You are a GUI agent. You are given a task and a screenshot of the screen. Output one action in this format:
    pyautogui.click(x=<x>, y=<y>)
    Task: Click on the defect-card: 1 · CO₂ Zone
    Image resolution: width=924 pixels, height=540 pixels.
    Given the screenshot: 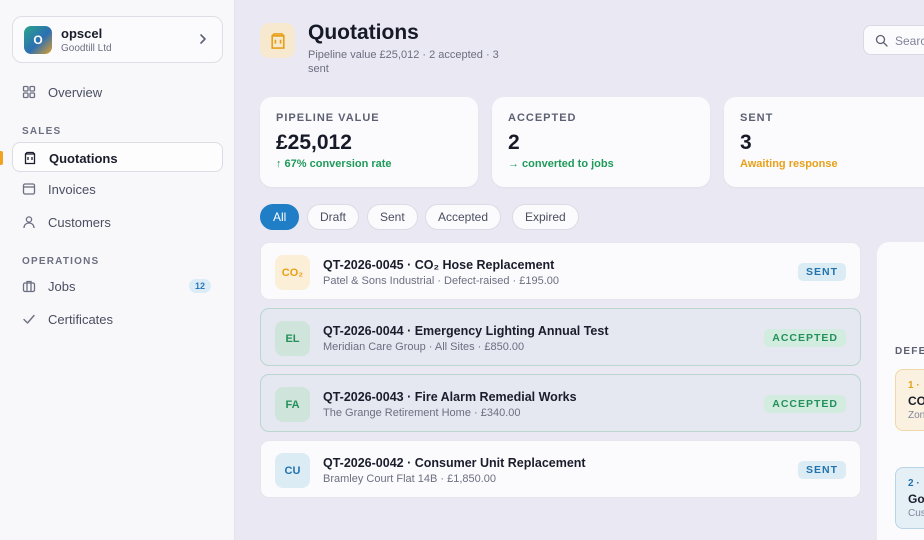 What is the action you would take?
    pyautogui.click(x=909, y=400)
    